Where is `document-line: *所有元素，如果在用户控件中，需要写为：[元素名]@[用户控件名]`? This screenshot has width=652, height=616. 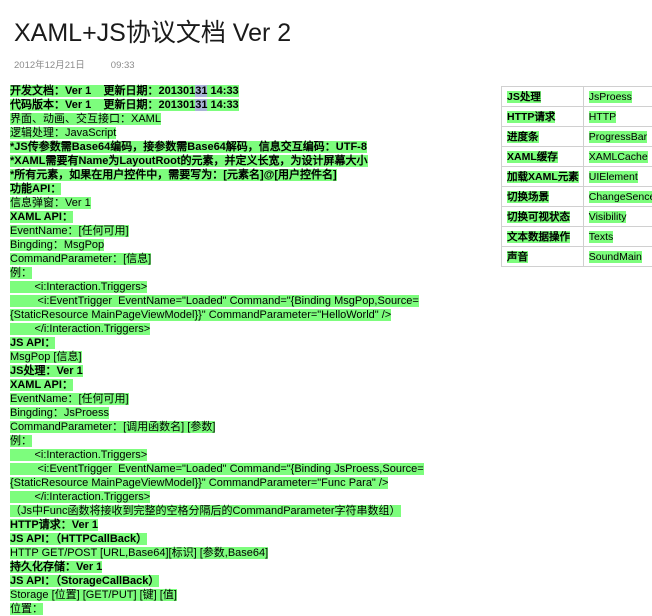 document-line: *所有元素，如果在用户控件中，需要写为：[元素名]@[用户控件名] is located at coordinates (245, 175).